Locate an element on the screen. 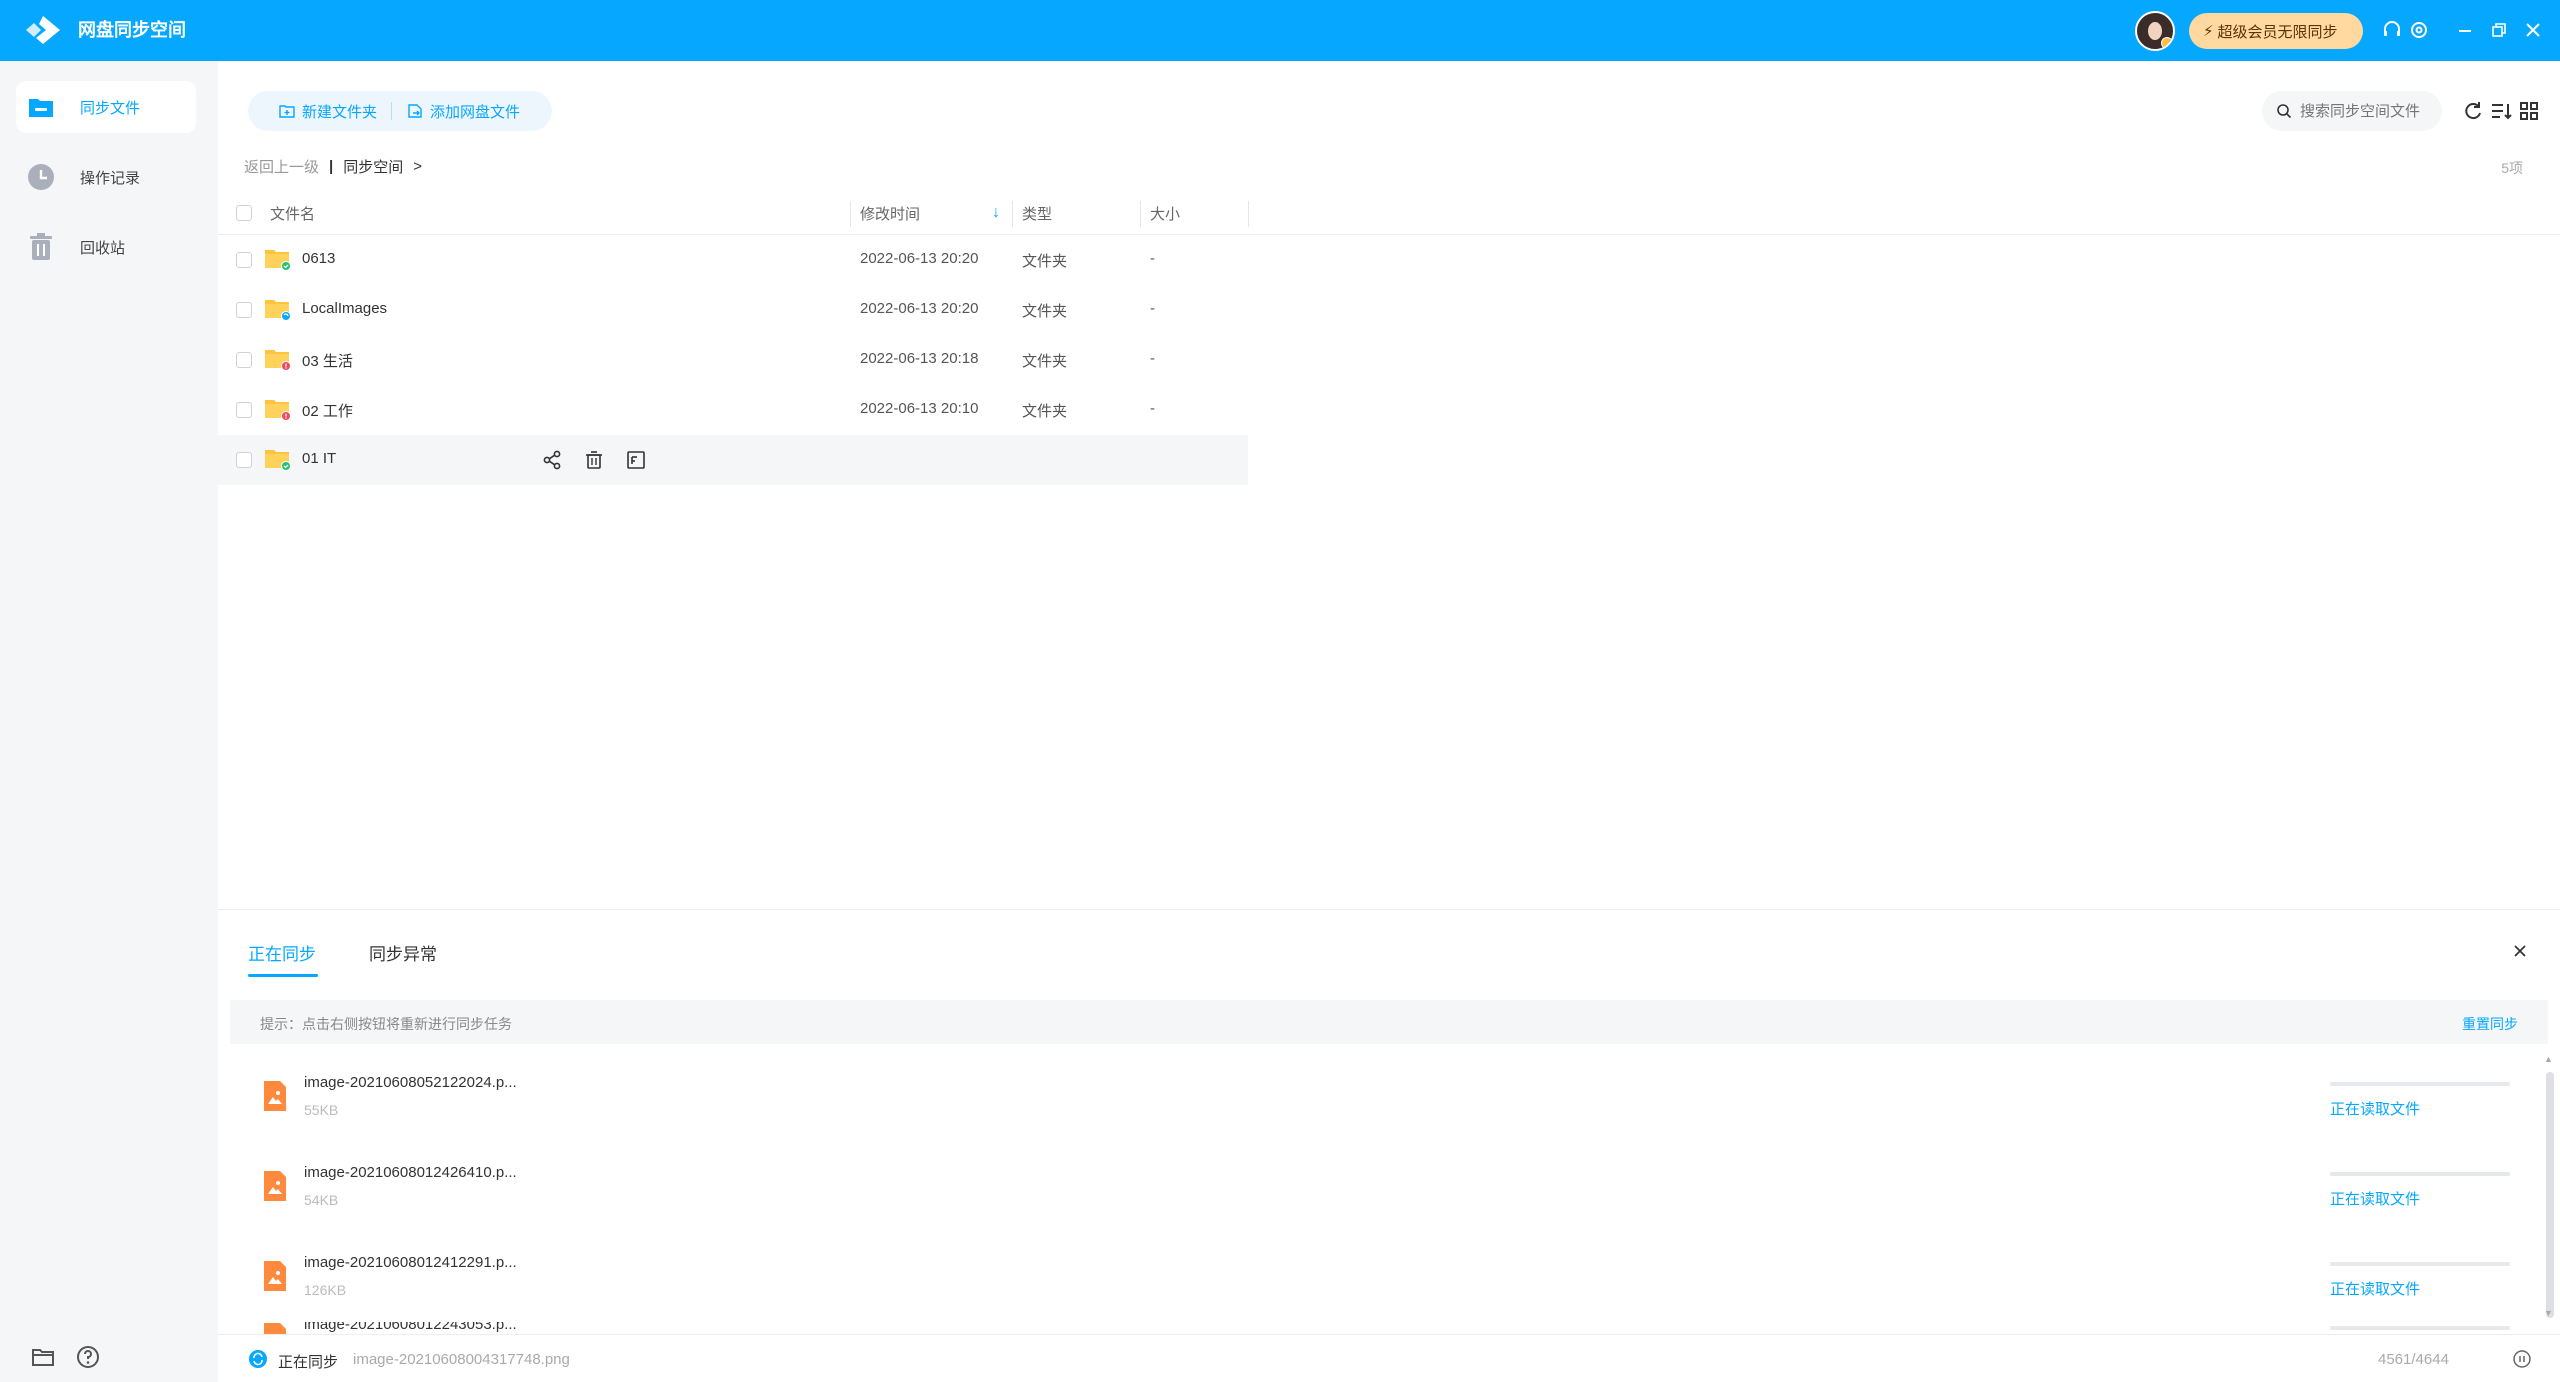 The image size is (2560, 1382). delete-icon is located at coordinates (594, 460).